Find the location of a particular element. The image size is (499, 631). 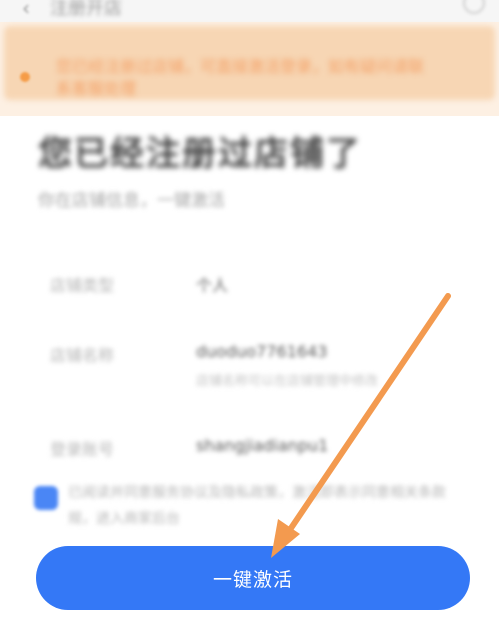

help-icon is located at coordinates (474, 7).